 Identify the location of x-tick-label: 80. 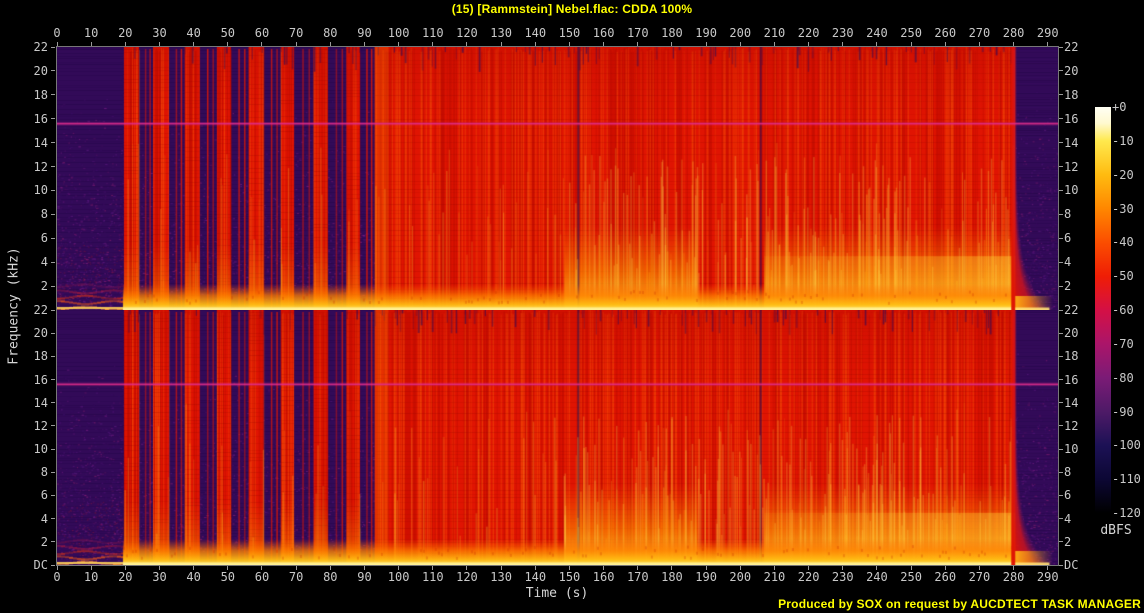
(330, 577).